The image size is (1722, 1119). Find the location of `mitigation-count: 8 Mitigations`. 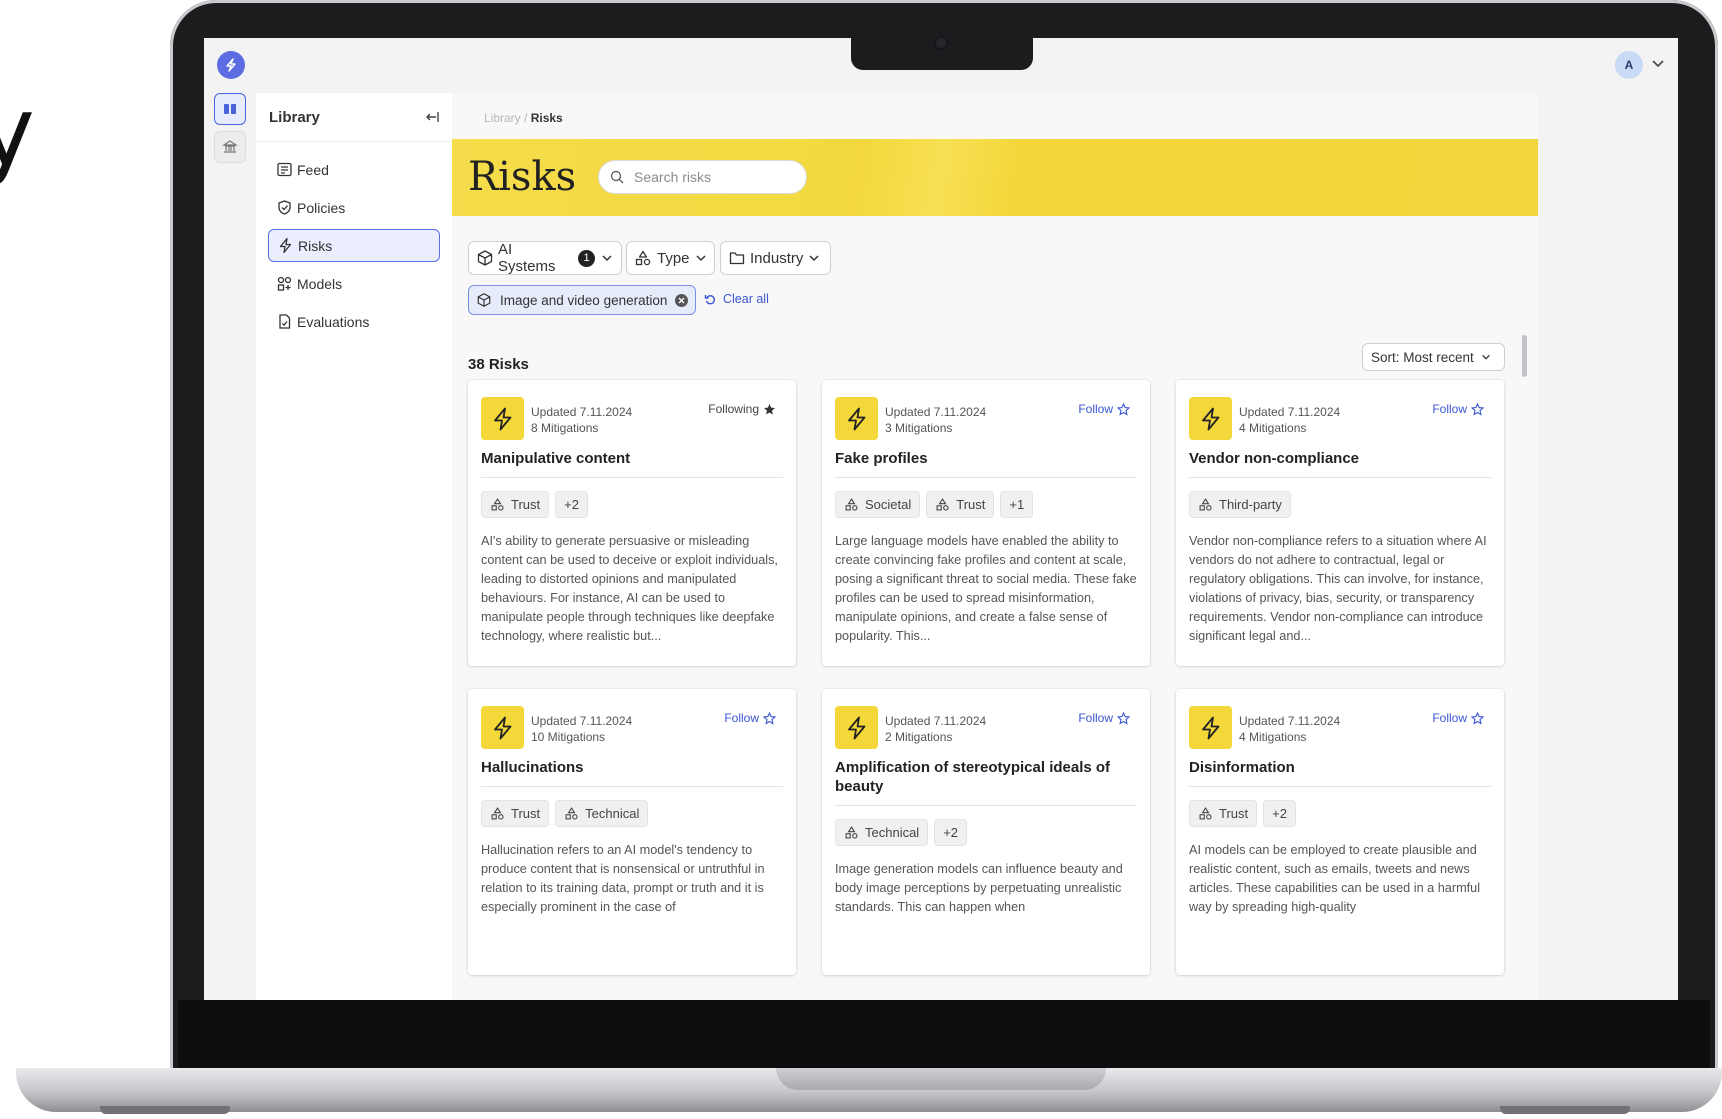

mitigation-count: 8 Mitigations is located at coordinates (565, 428).